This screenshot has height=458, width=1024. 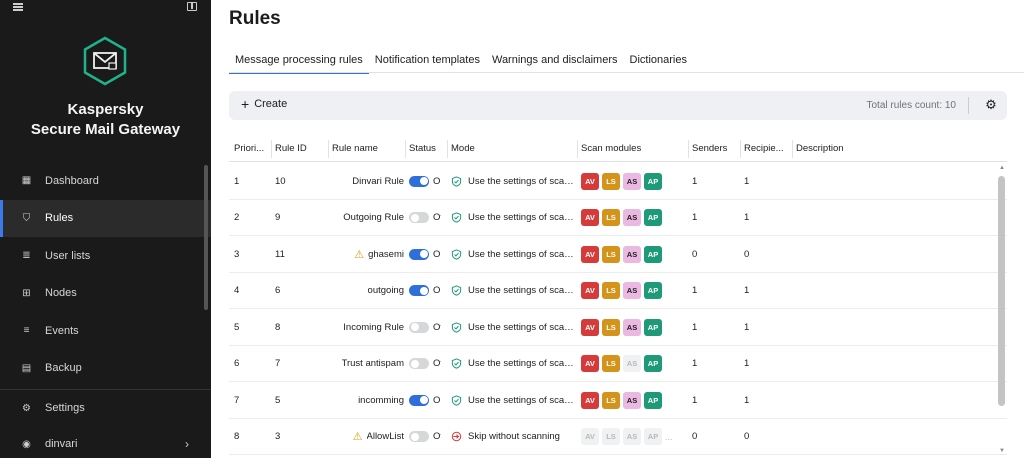 What do you see at coordinates (105, 256) in the screenshot?
I see `sidebar-item-user-lists: ≣ User lists` at bounding box center [105, 256].